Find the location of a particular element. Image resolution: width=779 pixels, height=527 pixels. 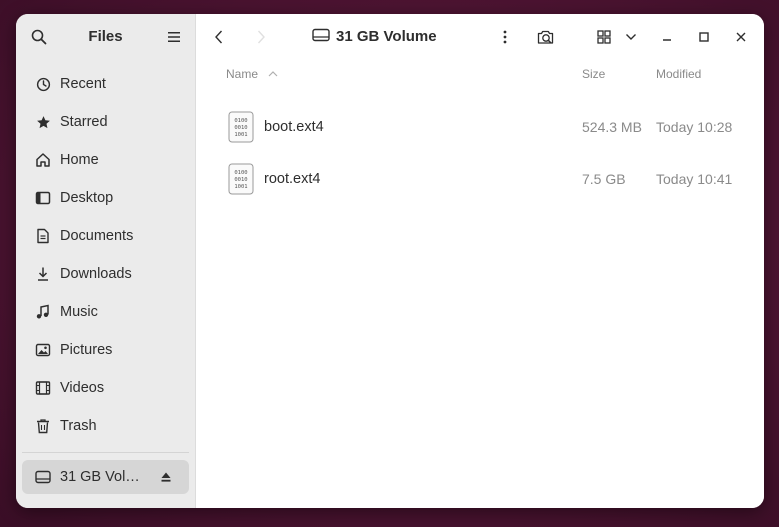

column-name-header: Name is located at coordinates (242, 74).